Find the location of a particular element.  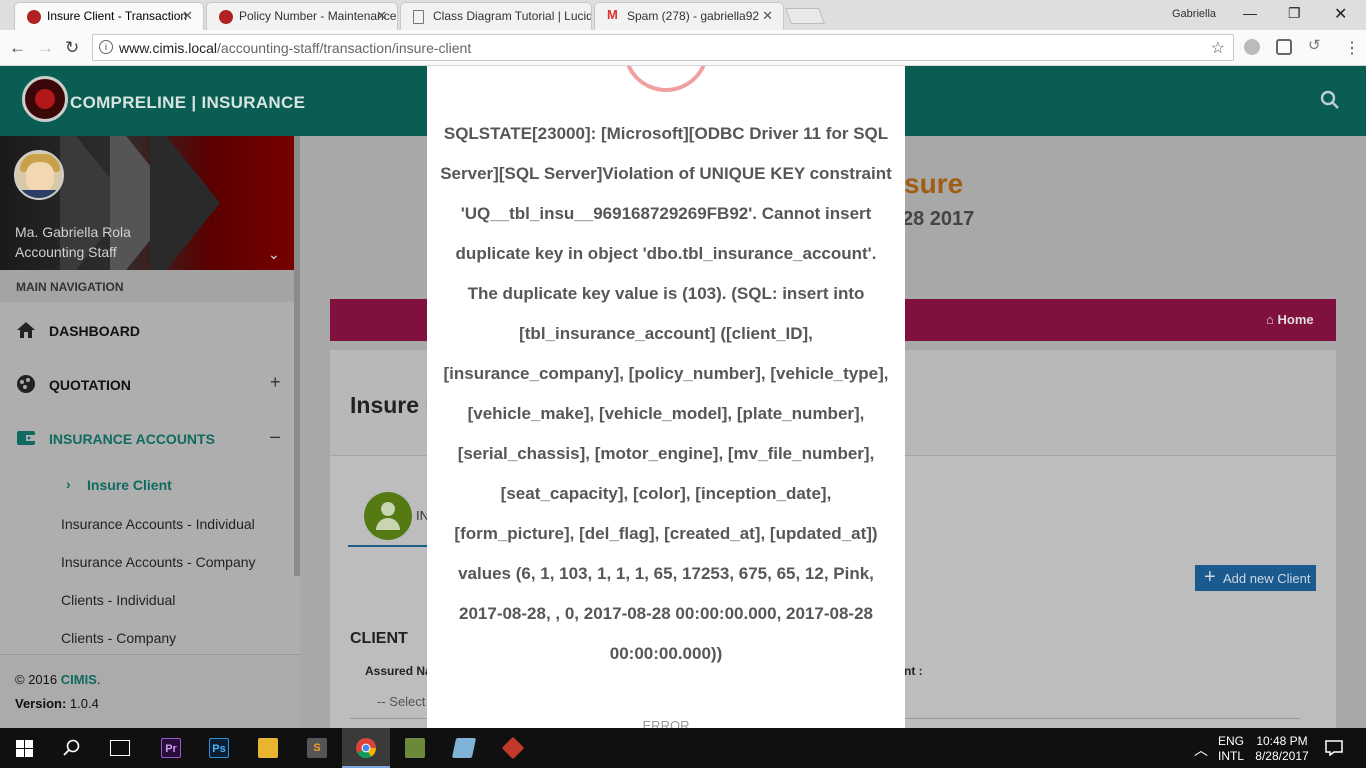

taskbar-file-explorer is located at coordinates (268, 748).